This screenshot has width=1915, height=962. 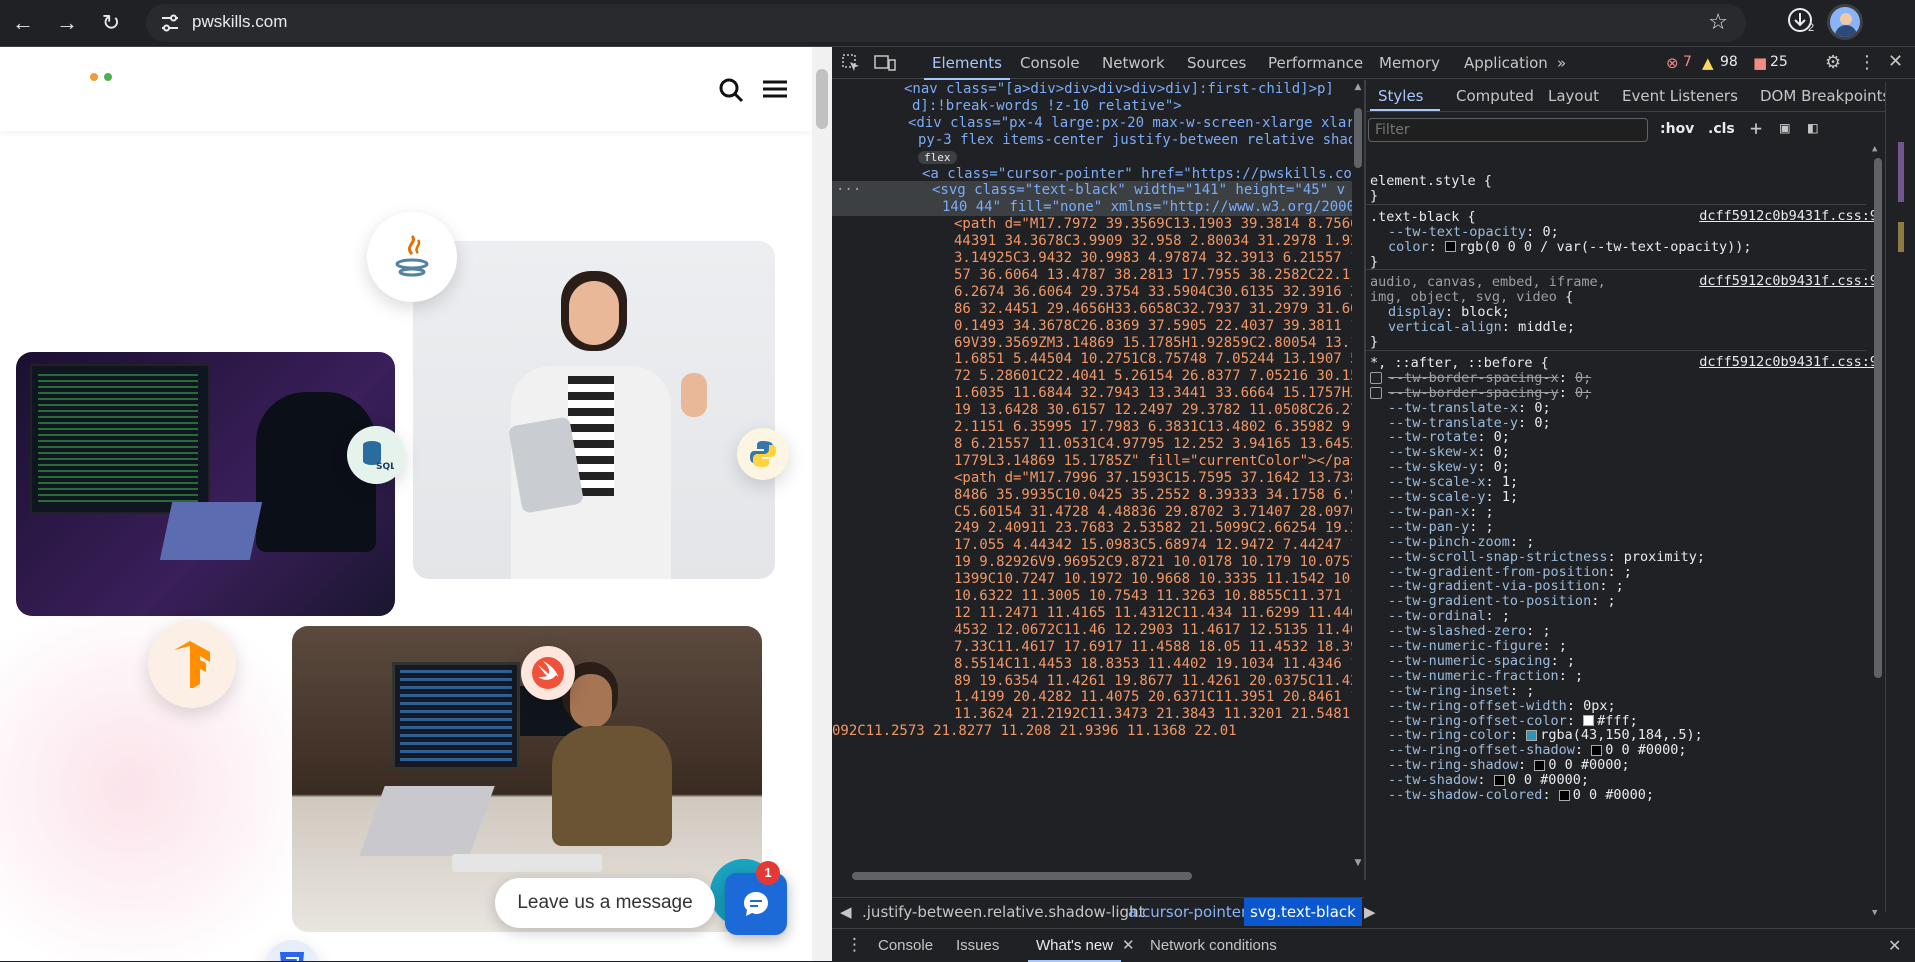 I want to click on tab-dom-breakpoints: DOM Breakpoints, so click(x=1825, y=96).